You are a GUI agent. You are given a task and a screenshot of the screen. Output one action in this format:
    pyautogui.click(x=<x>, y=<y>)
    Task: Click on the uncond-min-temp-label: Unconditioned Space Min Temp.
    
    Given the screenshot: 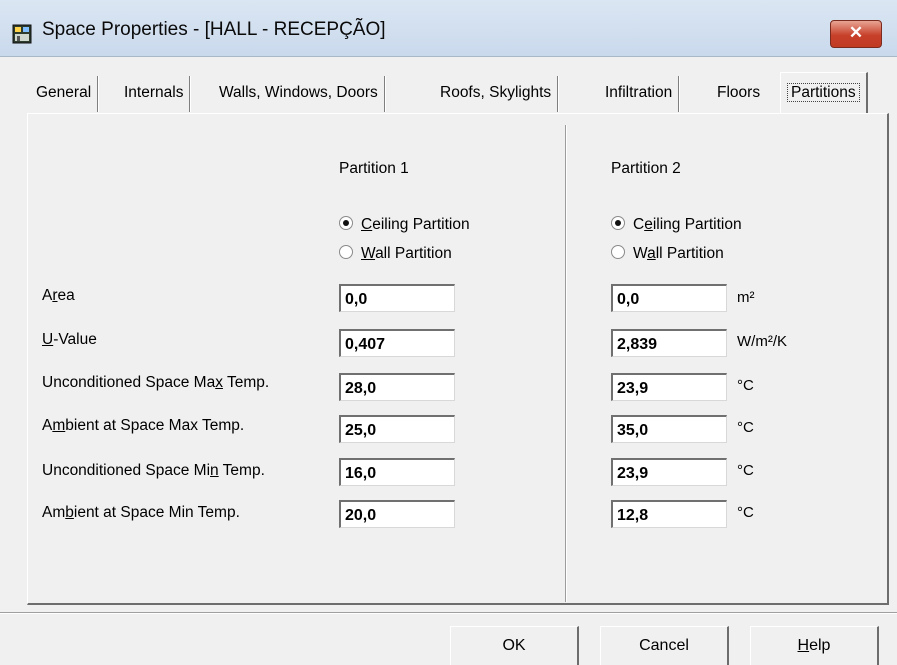 What is the action you would take?
    pyautogui.click(x=153, y=471)
    